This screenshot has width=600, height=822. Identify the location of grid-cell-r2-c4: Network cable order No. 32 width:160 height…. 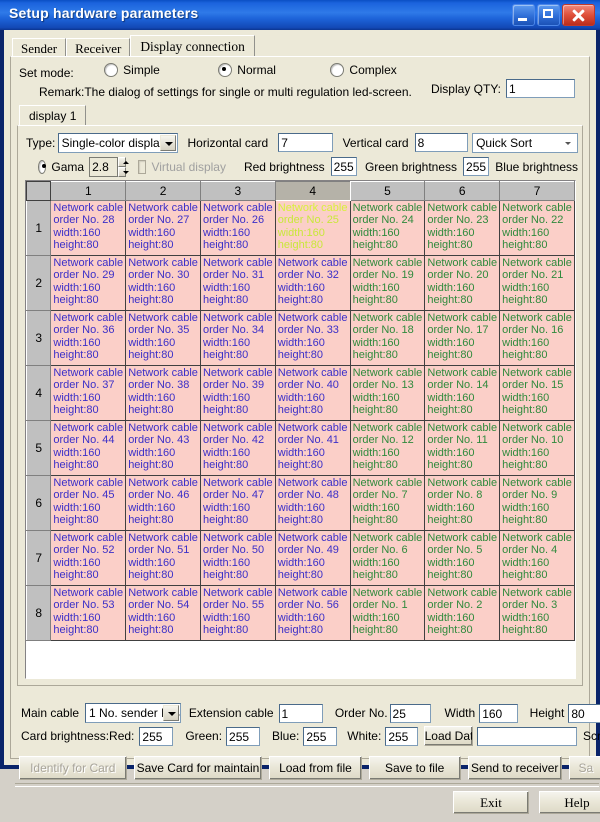
(312, 283).